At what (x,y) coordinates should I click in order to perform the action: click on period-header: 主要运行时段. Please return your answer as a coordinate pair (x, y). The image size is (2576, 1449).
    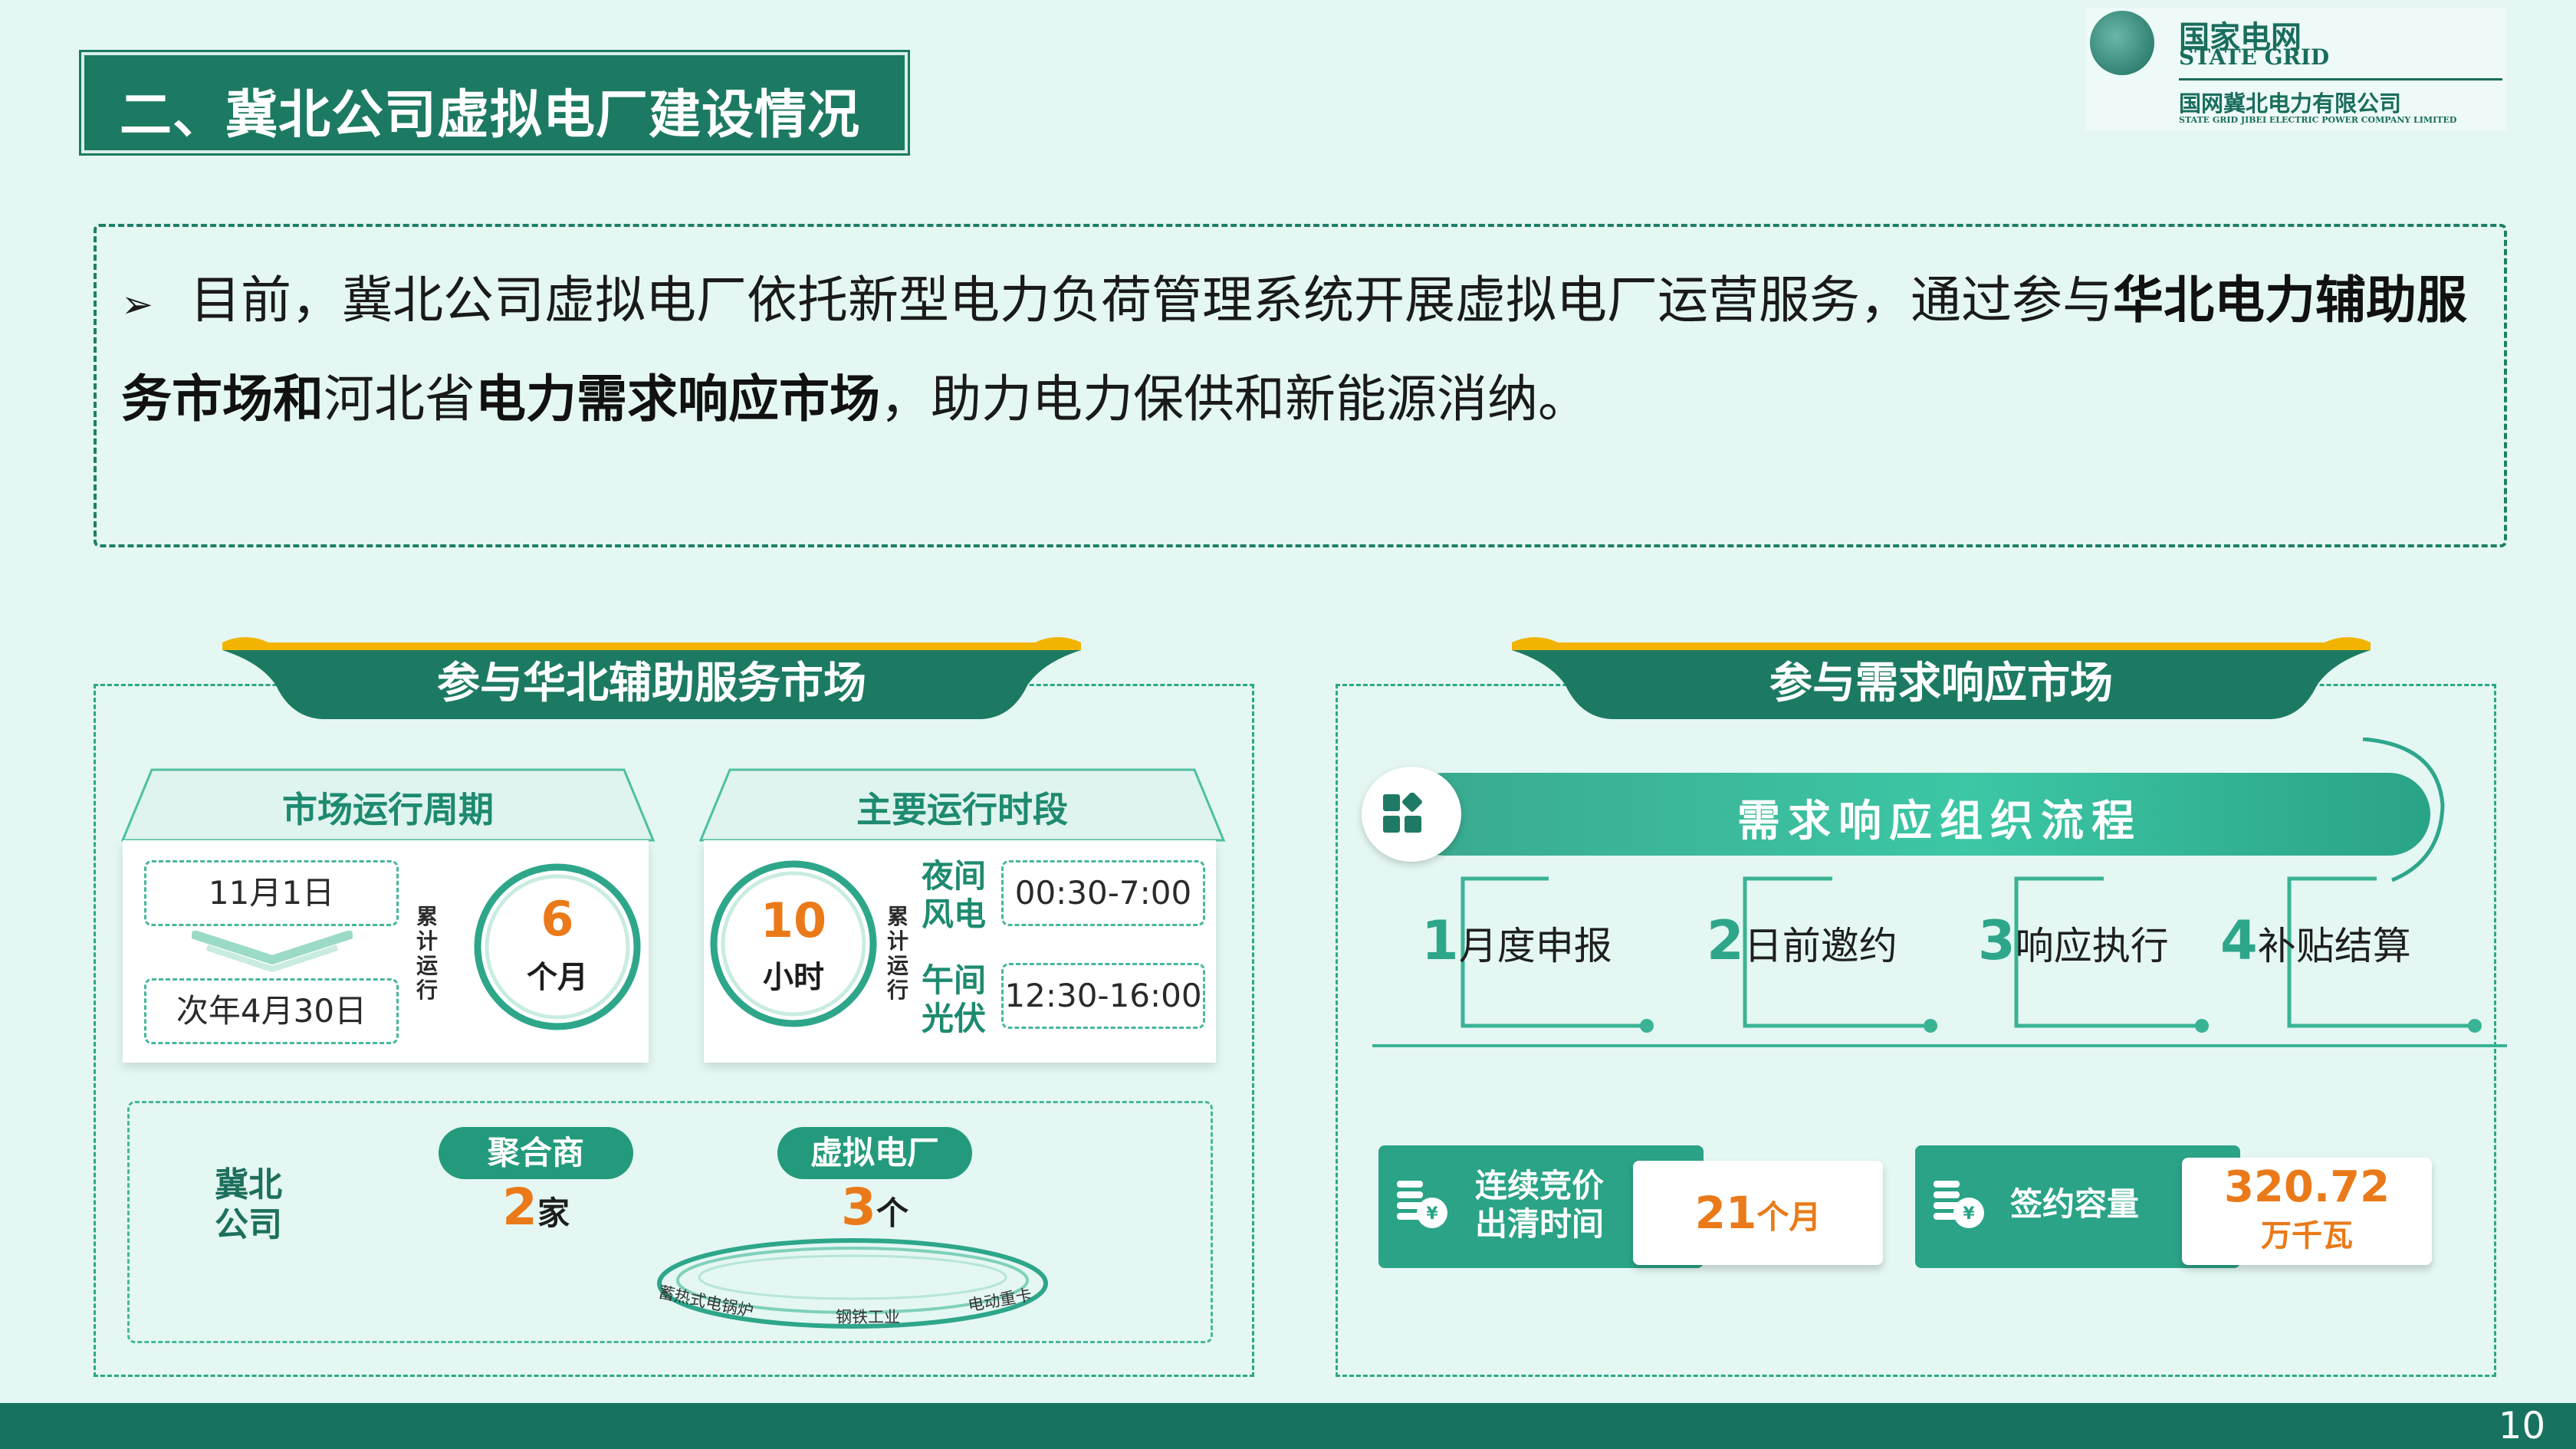
    Looking at the image, I should click on (962, 809).